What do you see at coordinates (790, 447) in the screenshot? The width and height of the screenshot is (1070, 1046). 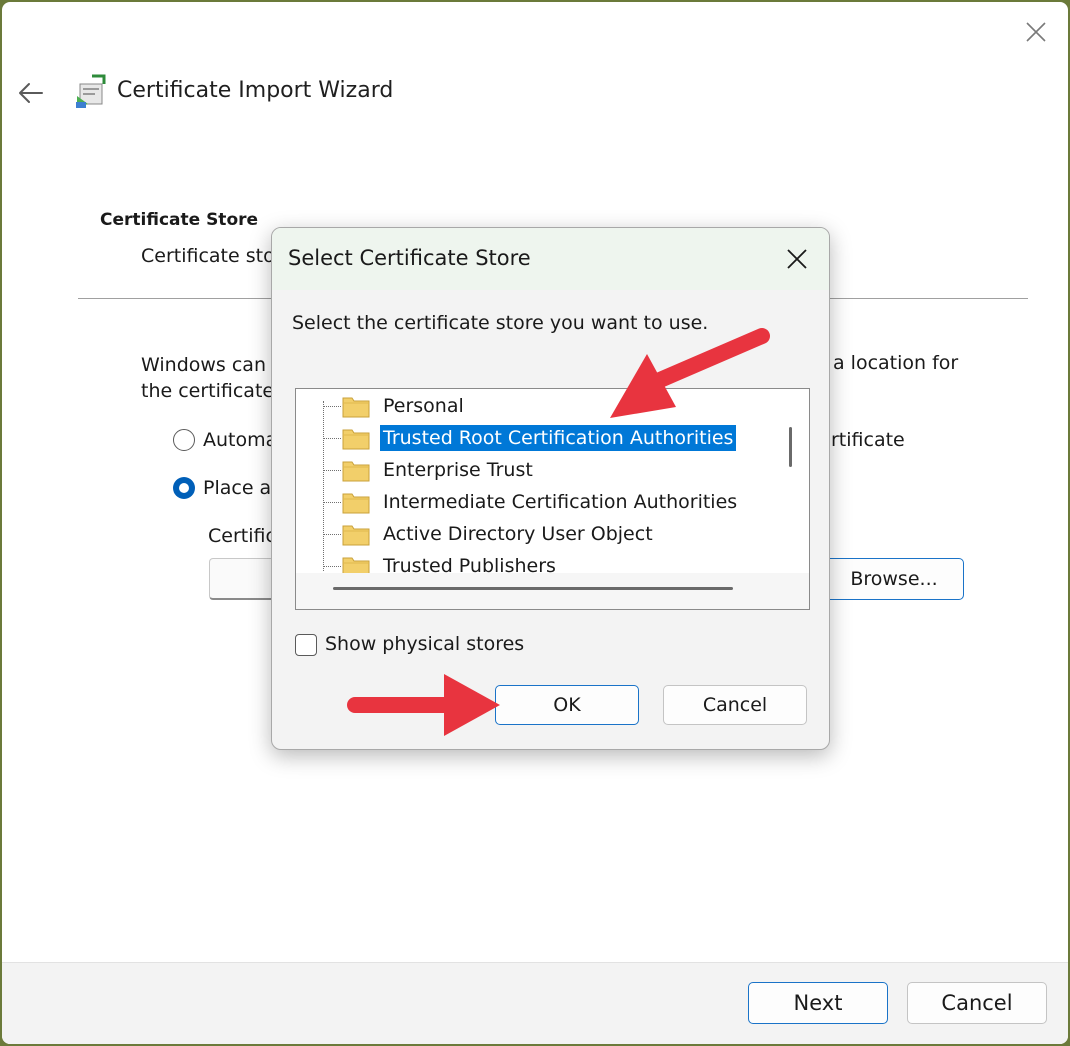 I see `vertical-scrollbar-thumb` at bounding box center [790, 447].